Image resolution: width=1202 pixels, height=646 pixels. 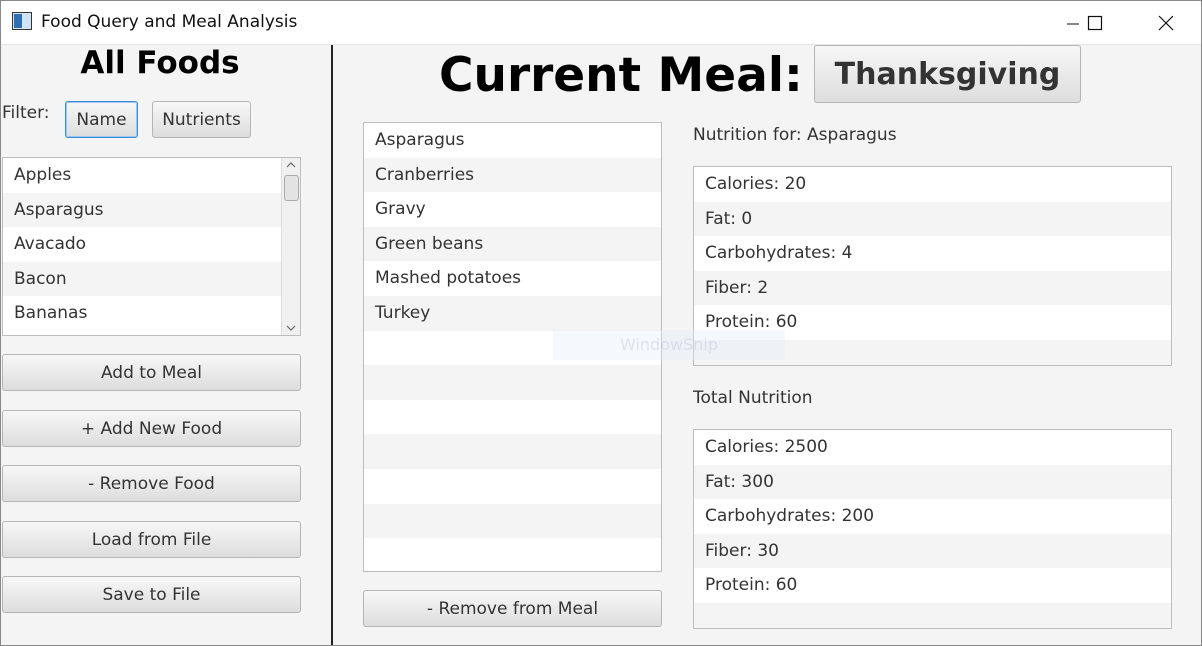 I want to click on maximize-icon, so click(x=1095, y=22).